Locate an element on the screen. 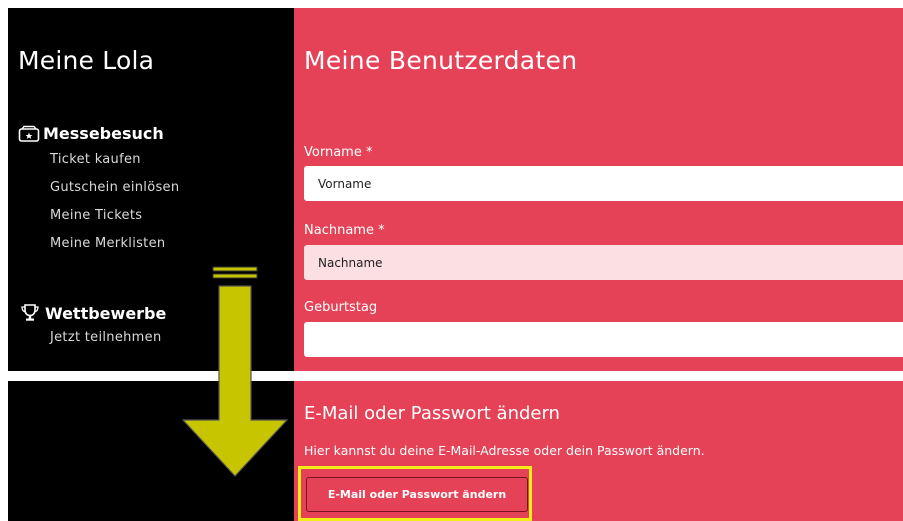  ticket-icon is located at coordinates (29, 134).